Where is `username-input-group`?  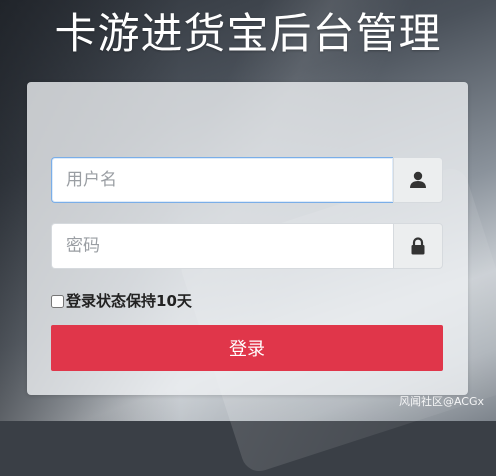 username-input-group is located at coordinates (247, 180).